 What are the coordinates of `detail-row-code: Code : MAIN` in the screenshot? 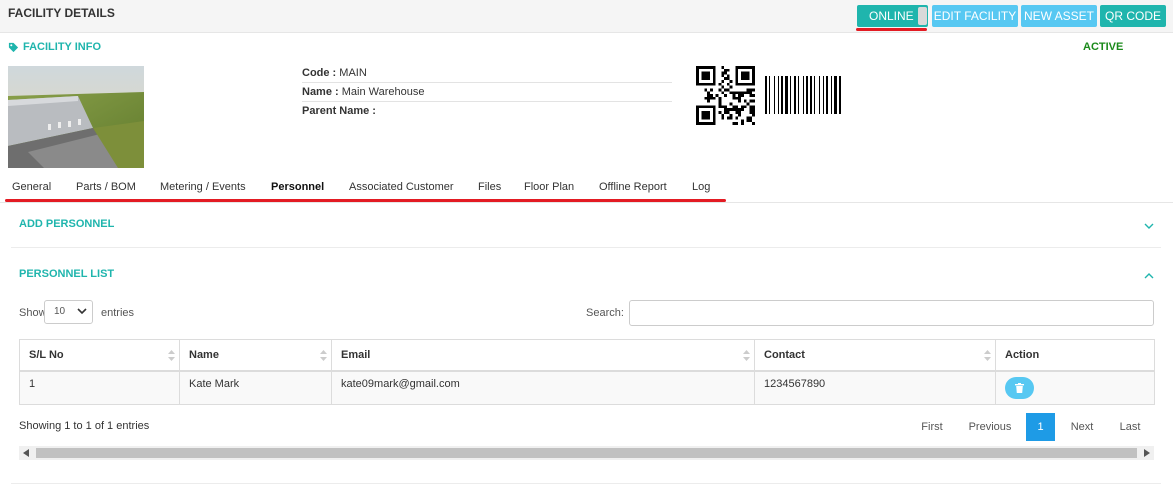 It's located at (487, 73).